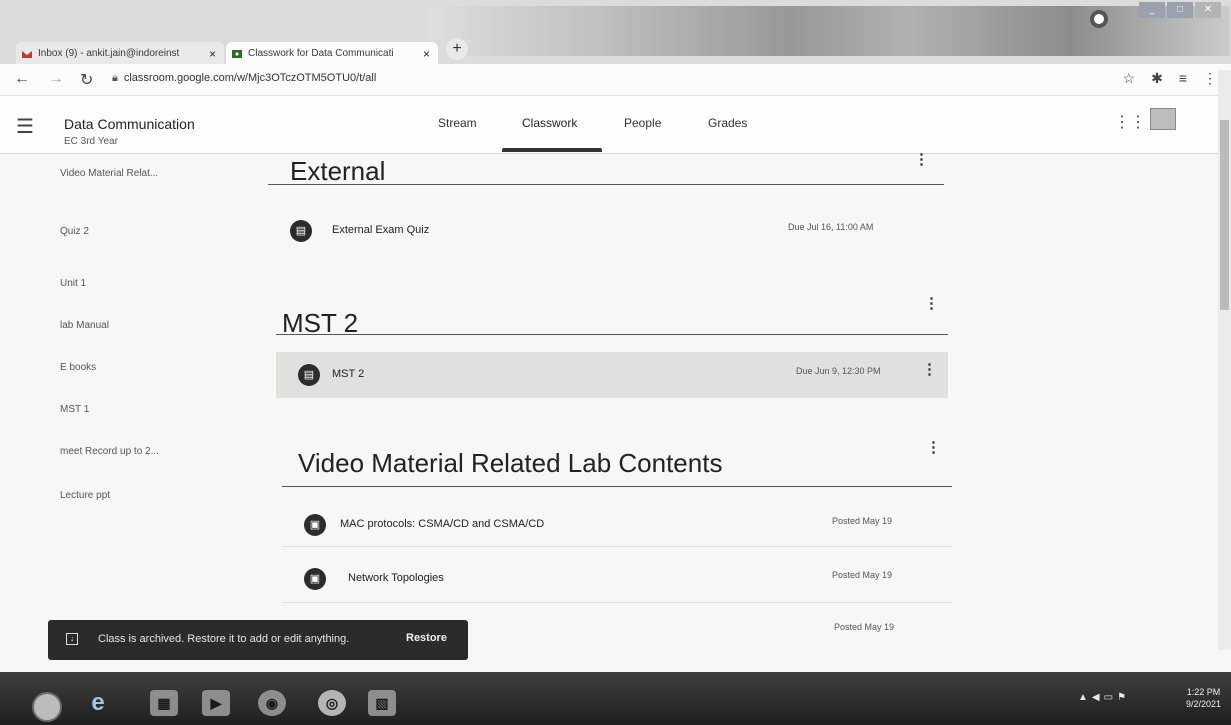 The height and width of the screenshot is (725, 1231). I want to click on classwork-item: ▣ Network Topologies Posted May 19, so click(617, 579).